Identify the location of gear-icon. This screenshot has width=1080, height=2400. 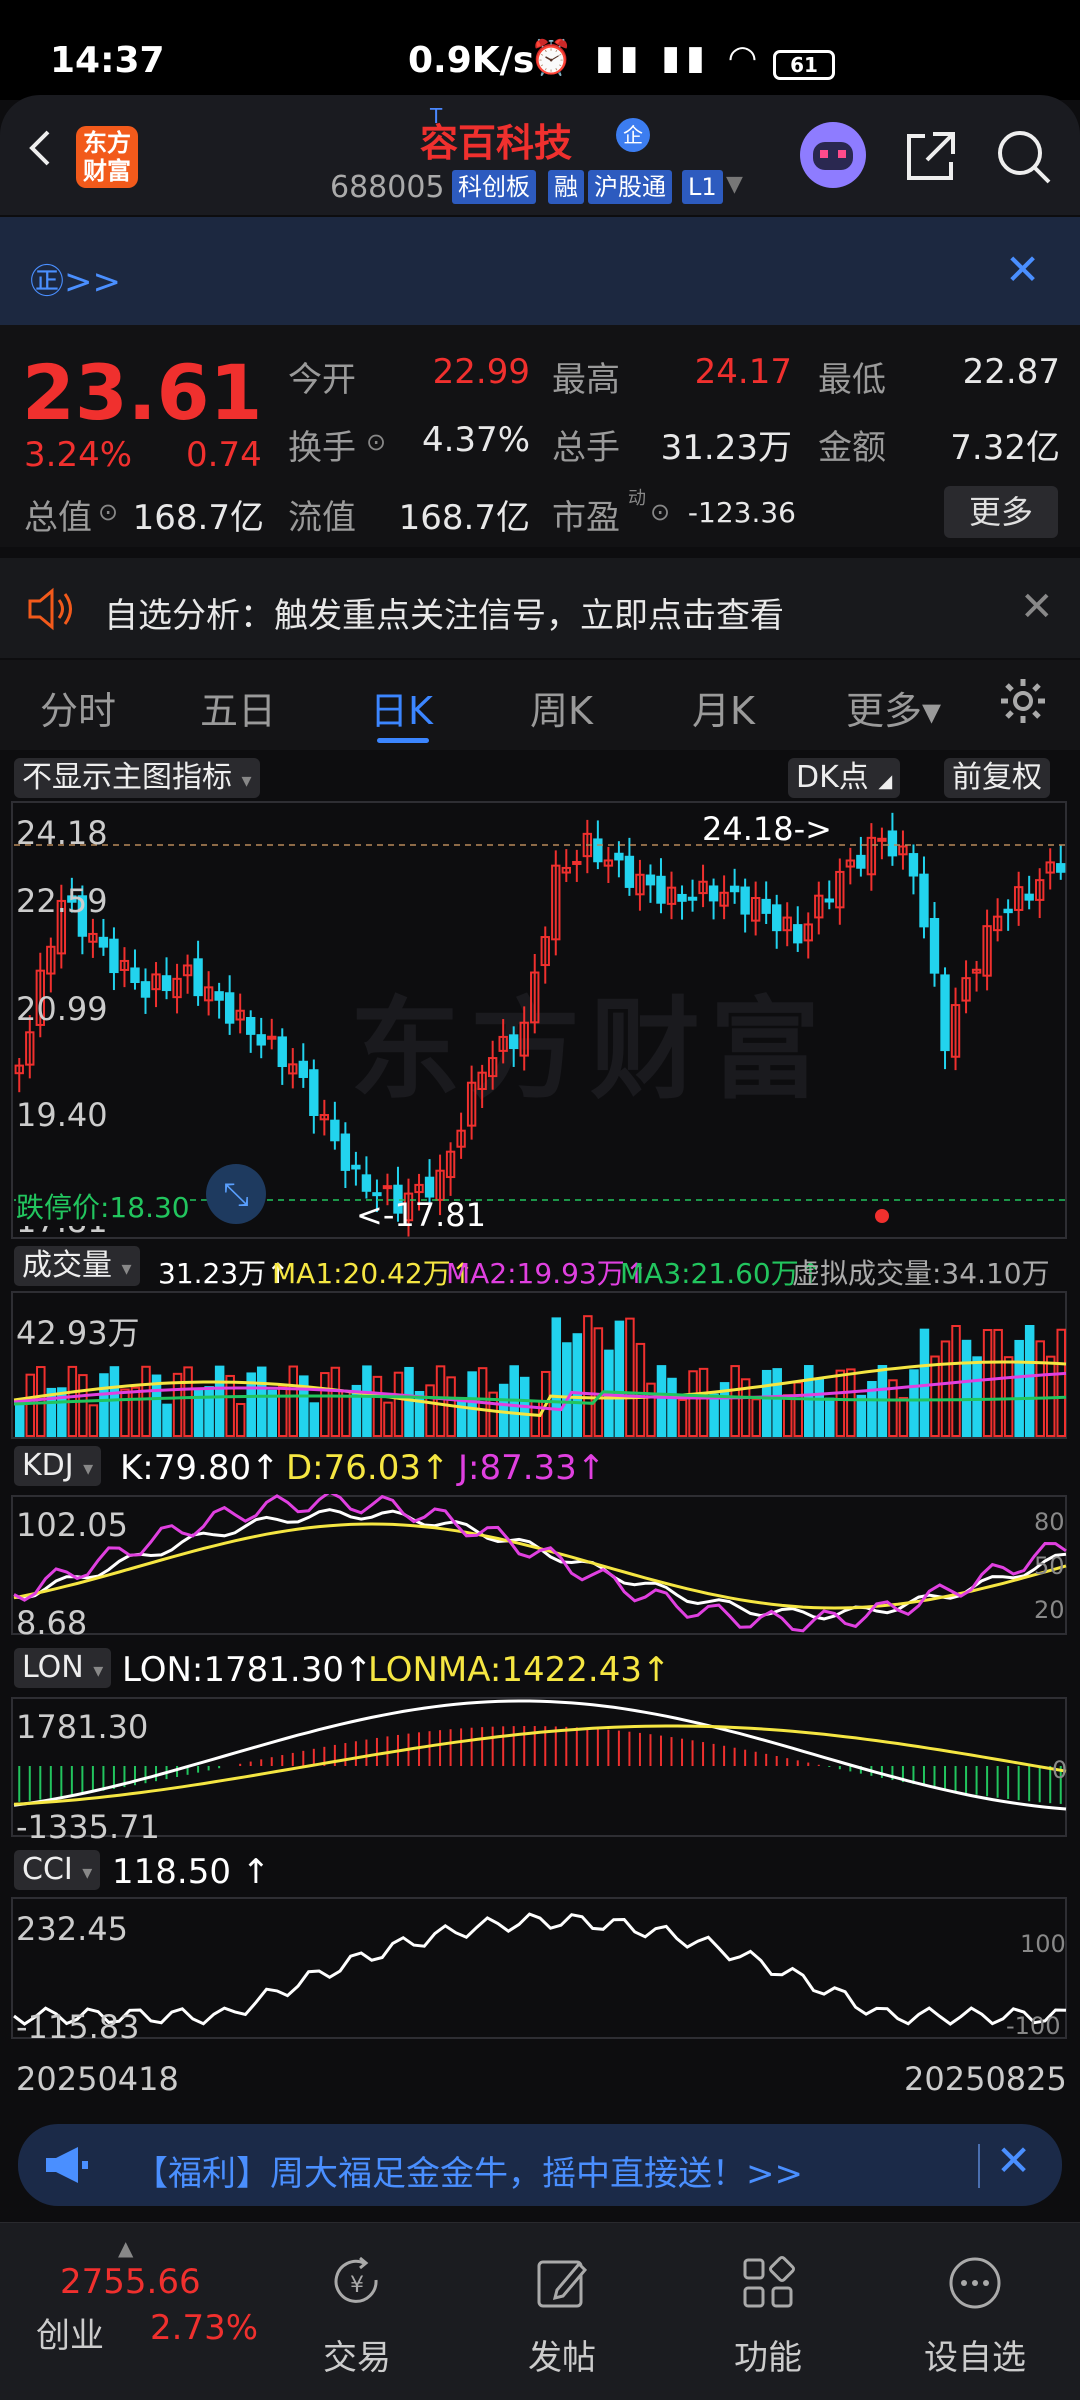
(1023, 701).